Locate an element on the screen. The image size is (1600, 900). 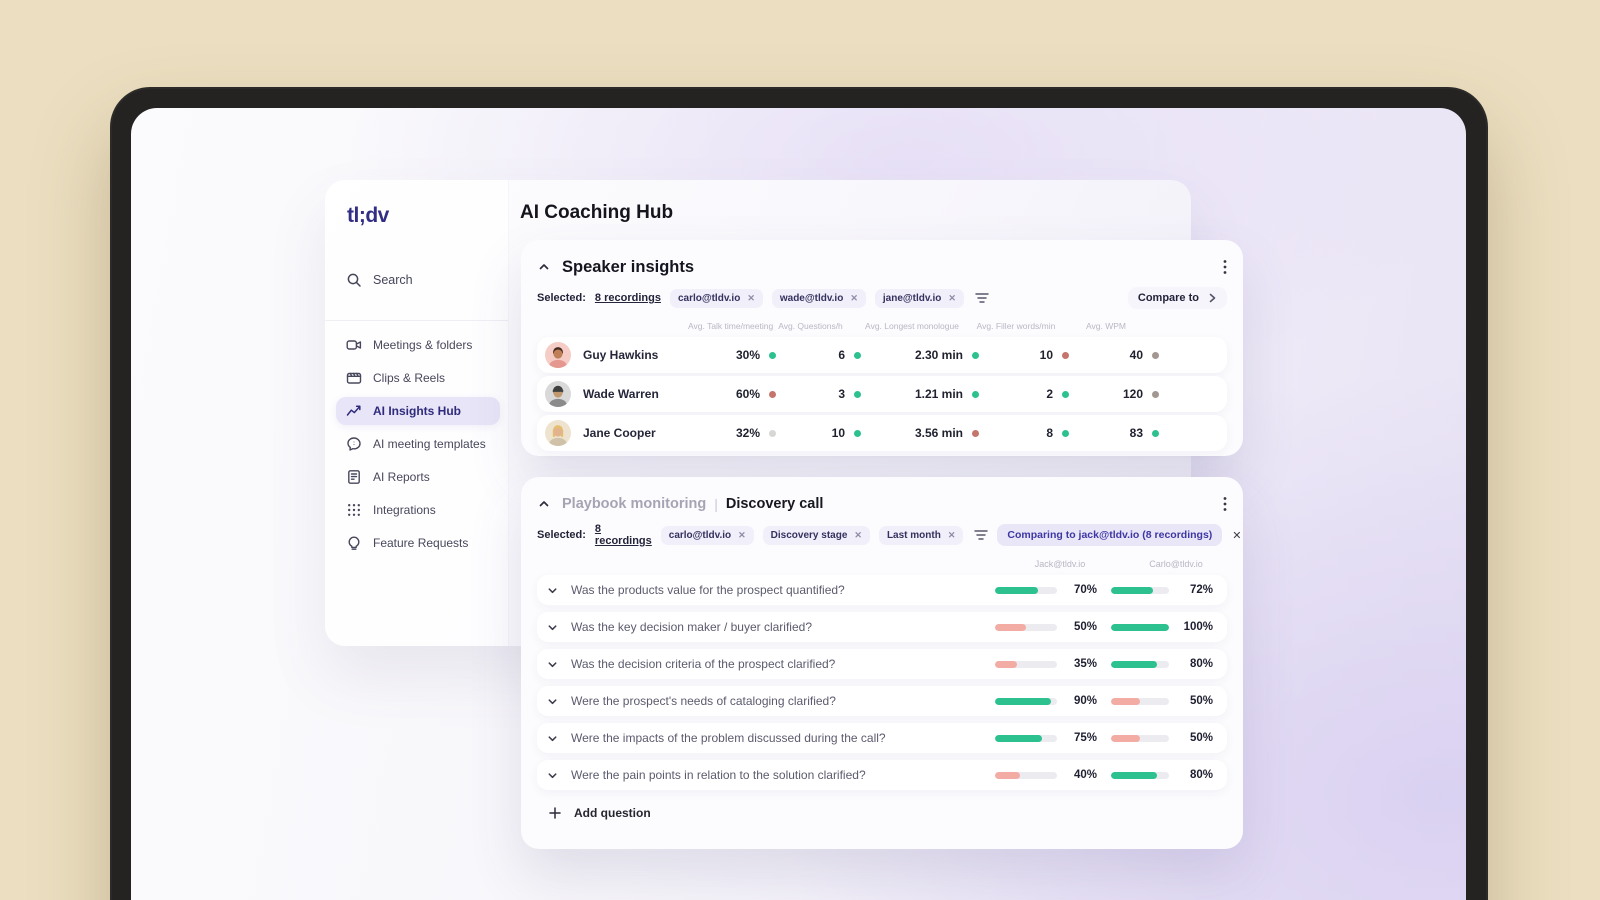
selected-label: Selected: is located at coordinates (561, 535).